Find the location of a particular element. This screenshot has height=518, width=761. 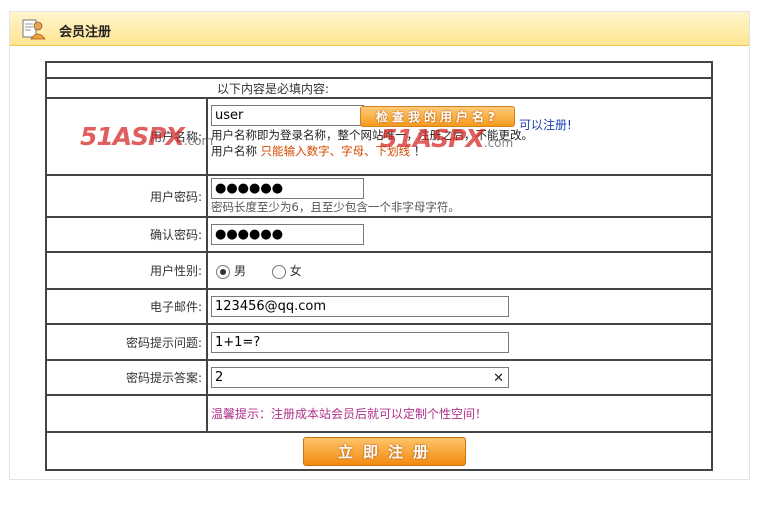

user-profile-icon is located at coordinates (34, 29).